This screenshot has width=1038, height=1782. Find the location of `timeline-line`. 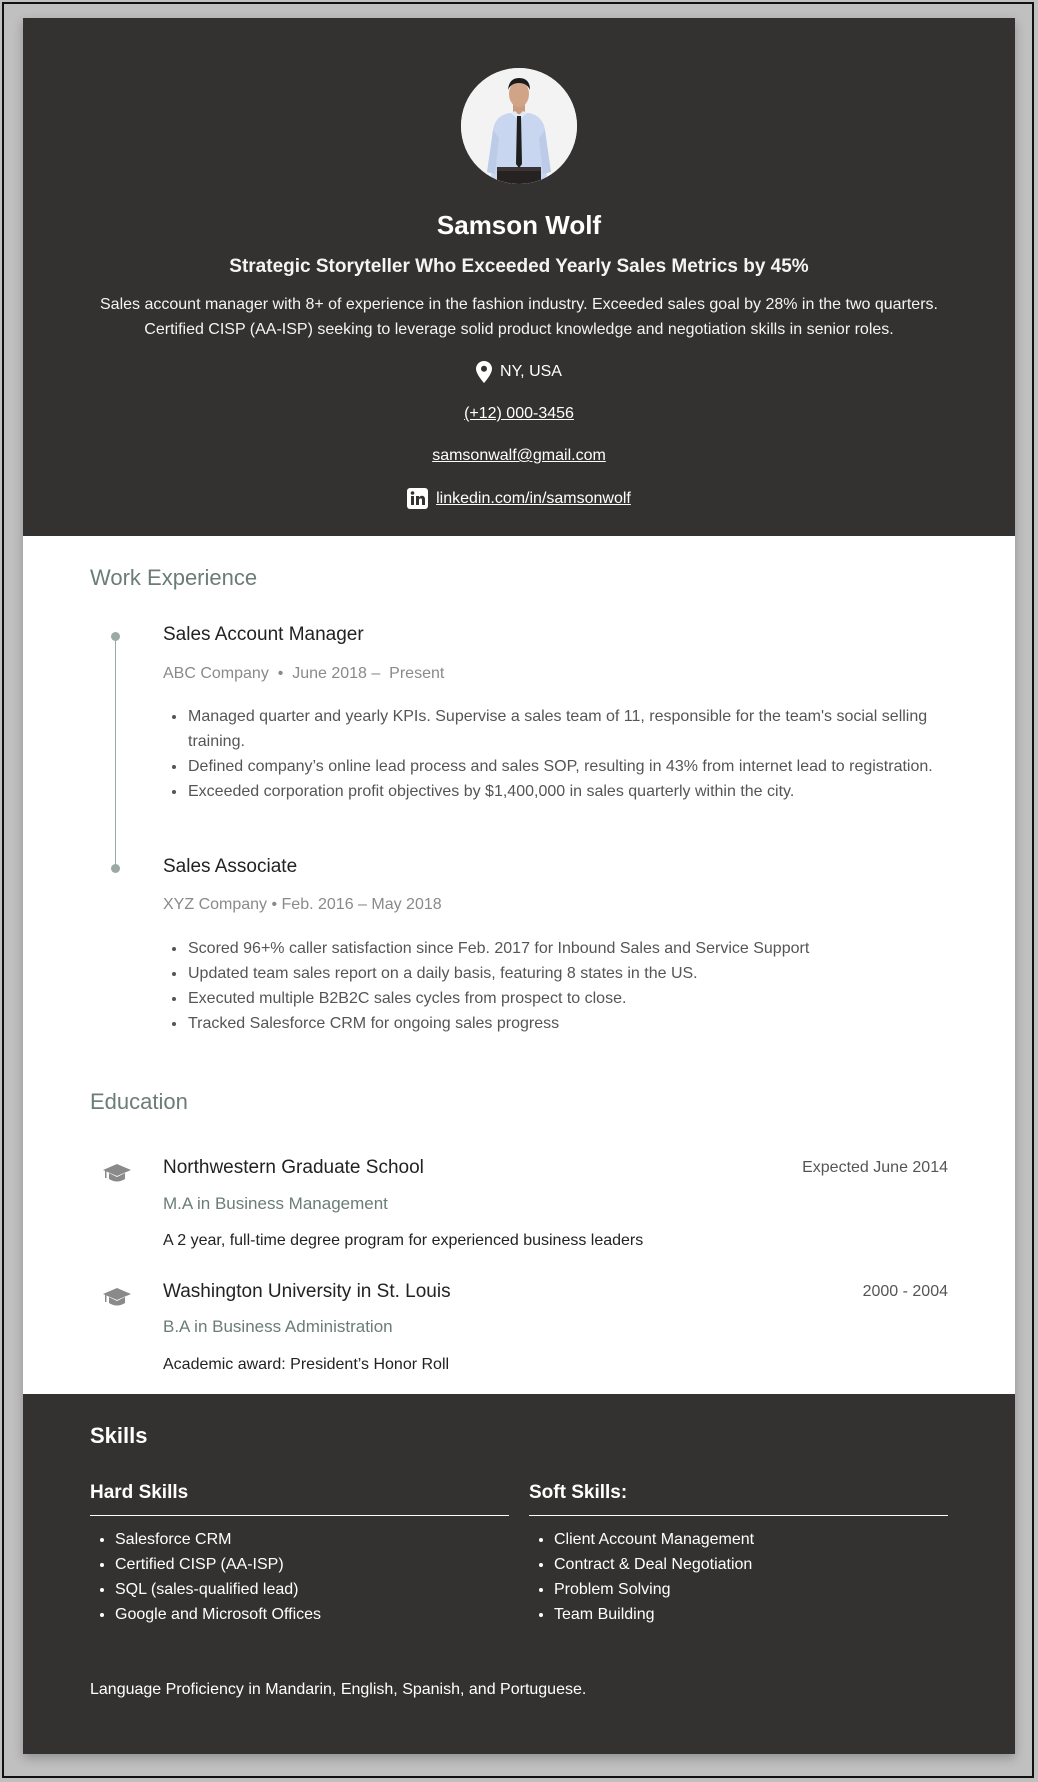

timeline-line is located at coordinates (115, 753).